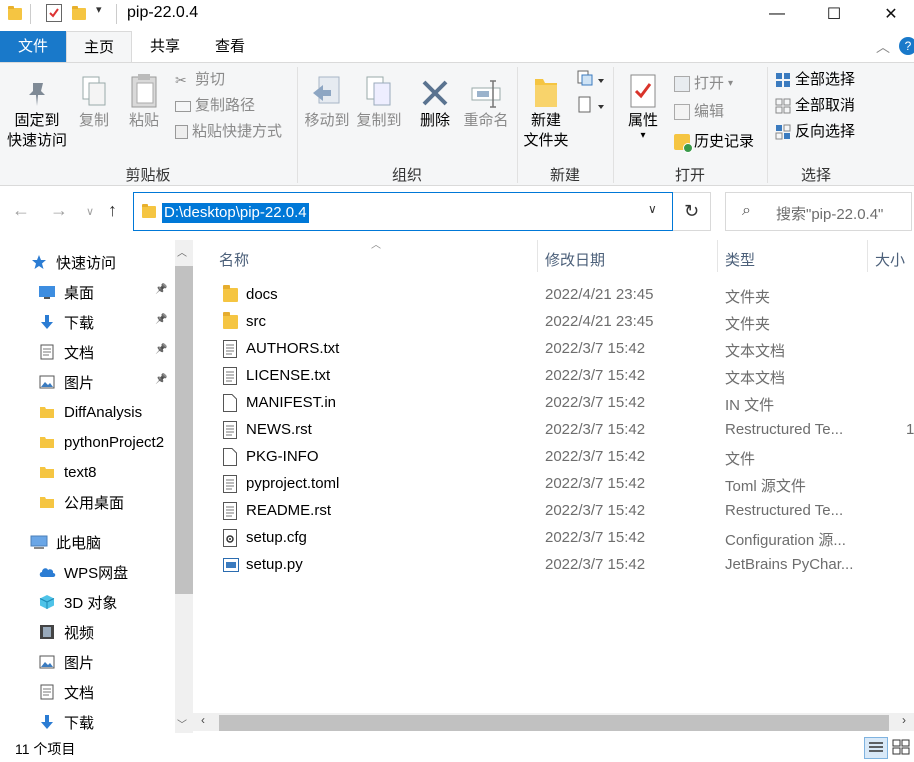 Image resolution: width=914 pixels, height=762 pixels. Describe the element at coordinates (815, 132) in the screenshot. I see `invert-selection-button: 反向选择` at that location.